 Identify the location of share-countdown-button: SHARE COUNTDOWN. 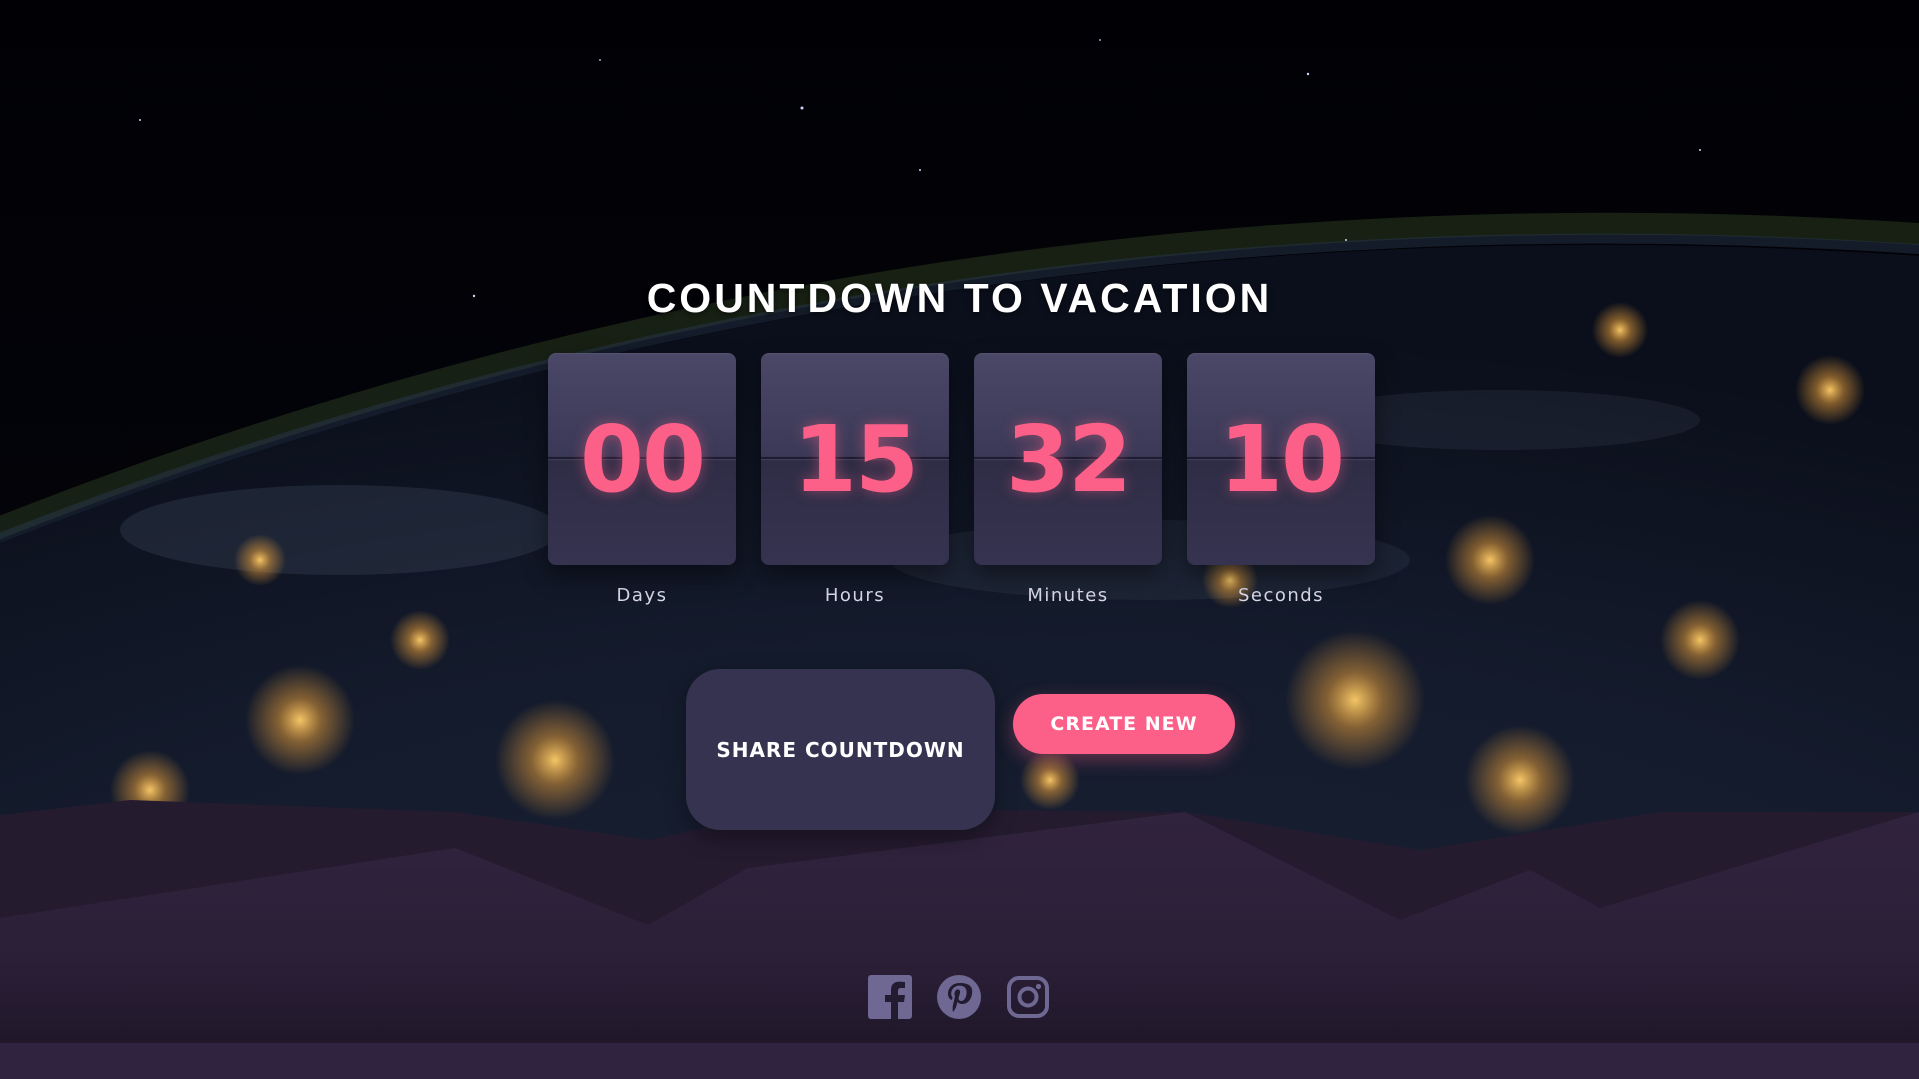
(840, 749).